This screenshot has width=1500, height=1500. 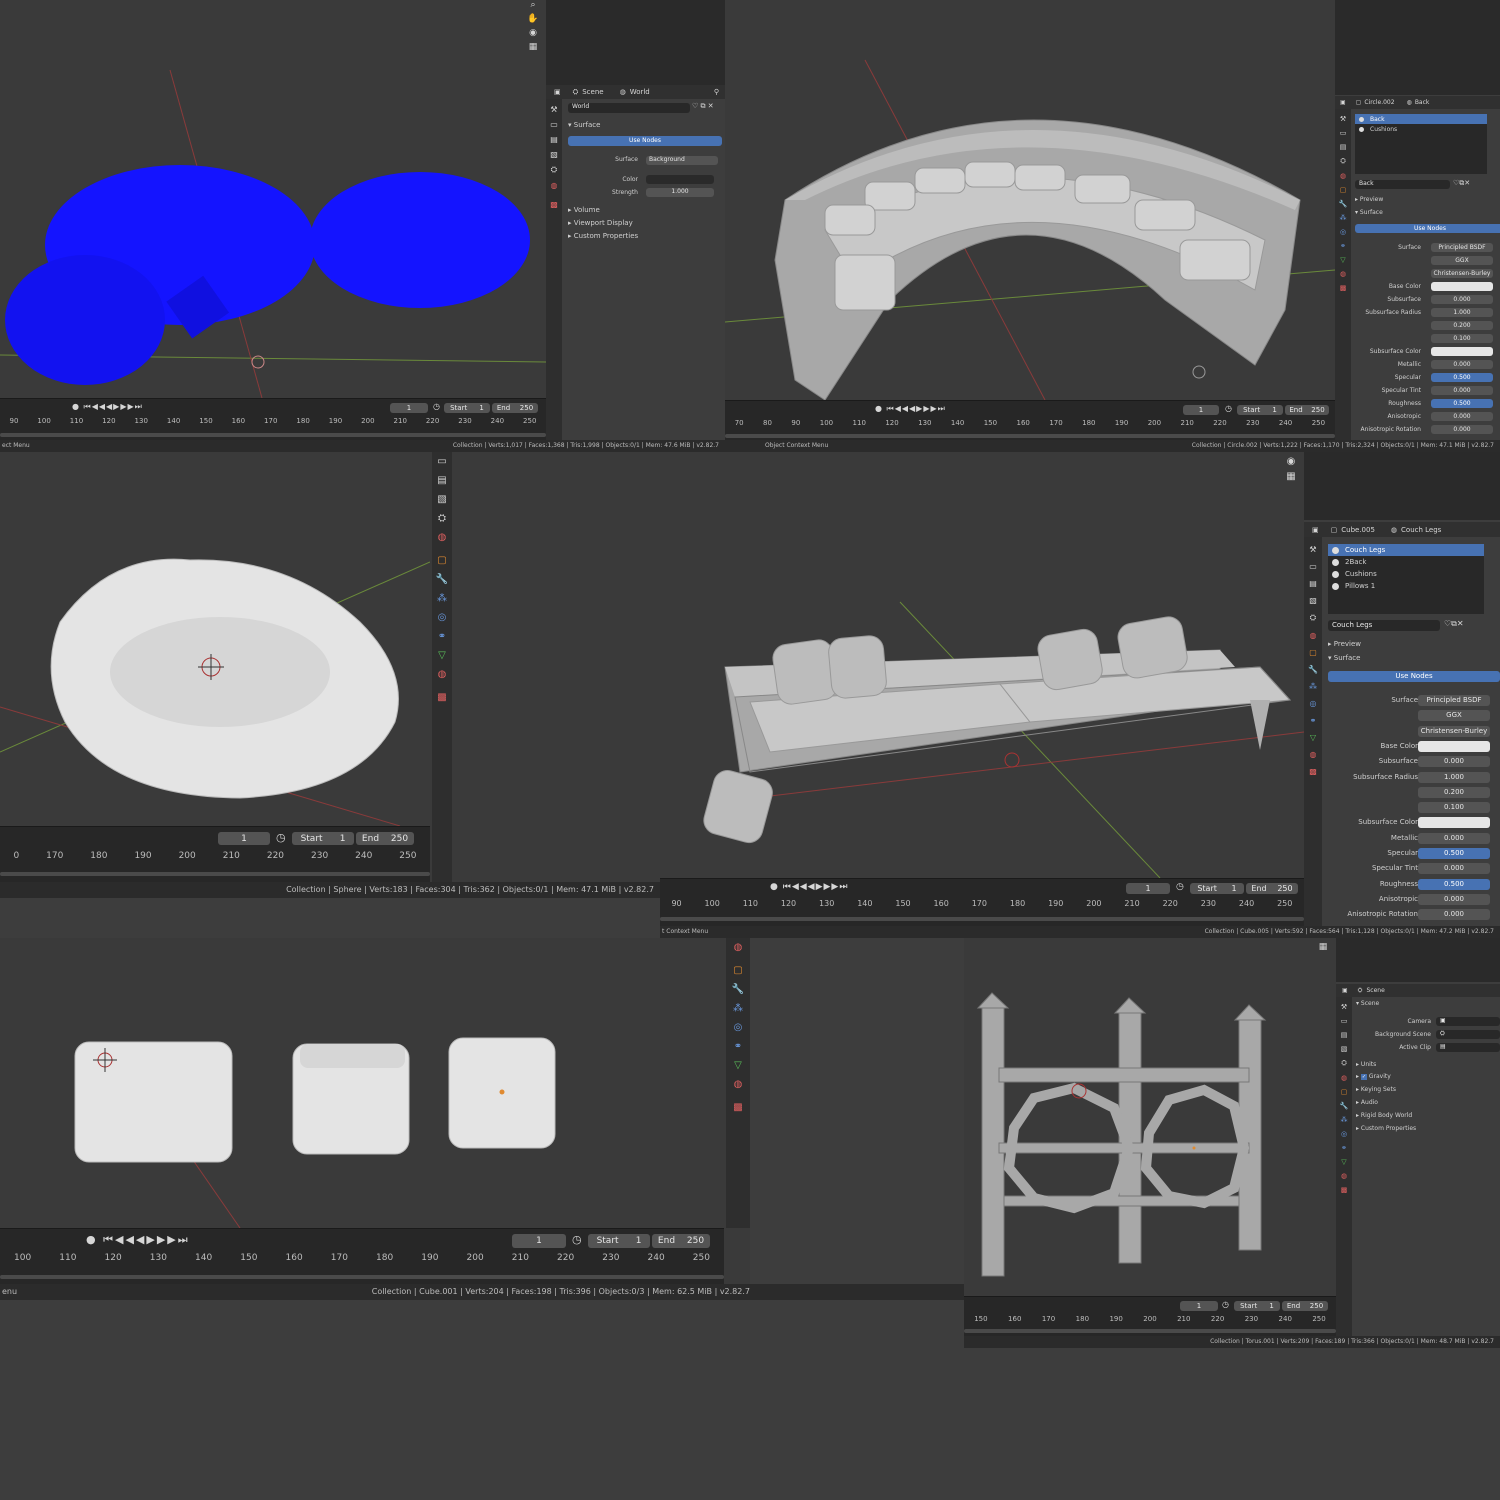 I want to click on fake-user-icon: ♡ ⧉ ✕, so click(x=703, y=106).